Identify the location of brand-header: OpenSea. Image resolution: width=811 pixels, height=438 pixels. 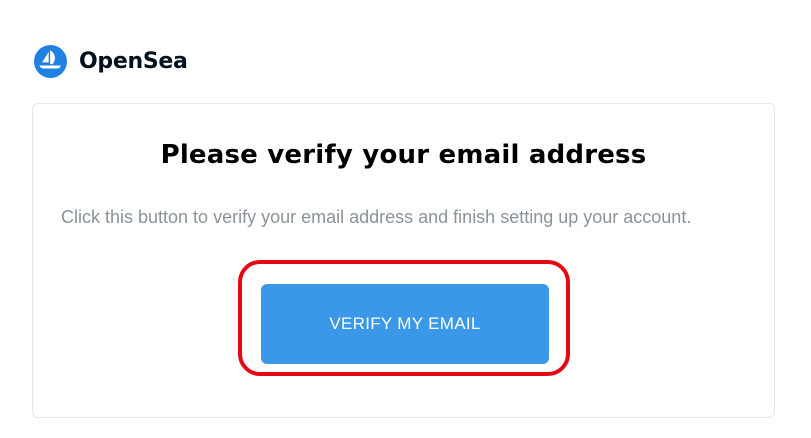
(111, 61).